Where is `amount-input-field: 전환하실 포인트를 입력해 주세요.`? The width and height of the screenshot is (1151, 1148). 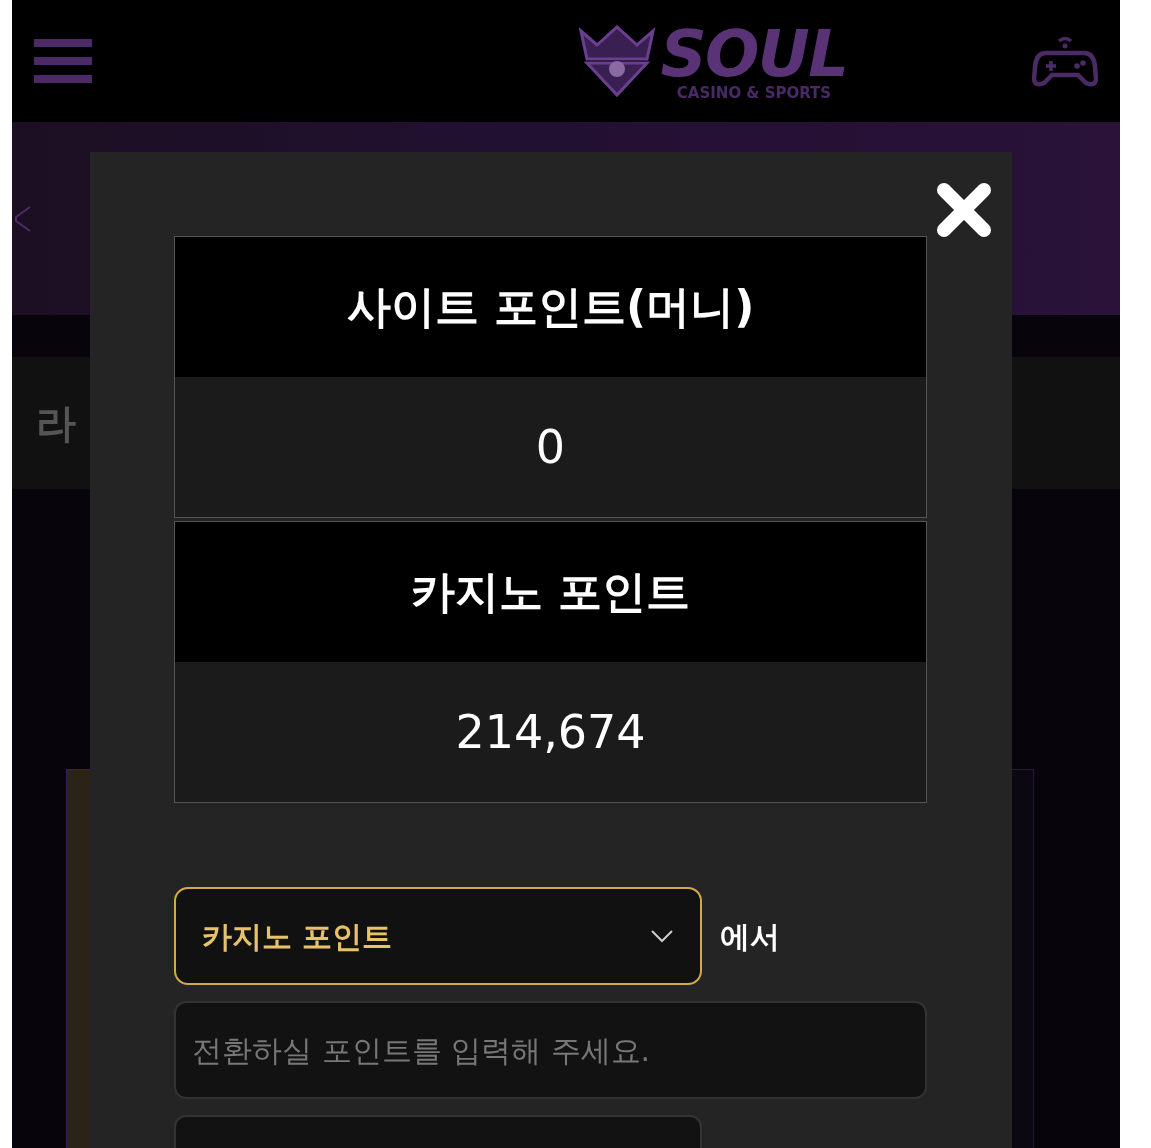 amount-input-field: 전환하실 포인트를 입력해 주세요. is located at coordinates (550, 1050).